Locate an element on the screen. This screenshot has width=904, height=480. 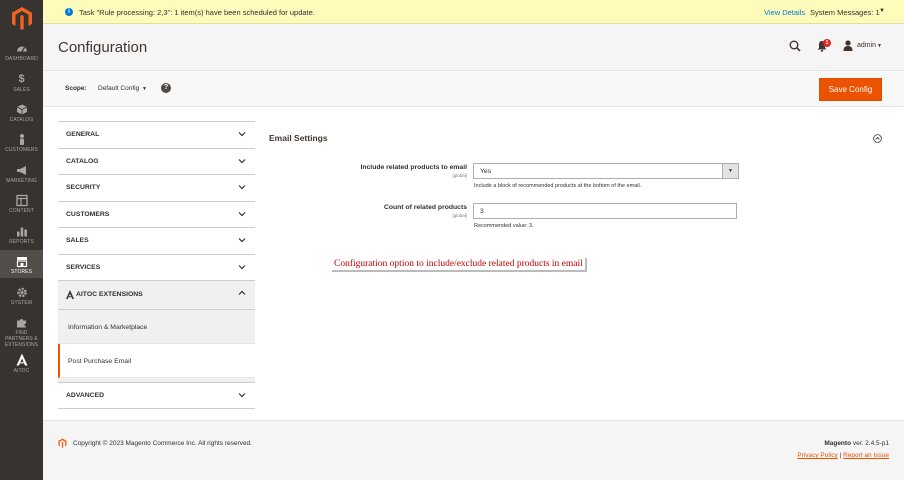
tab-label: CATALOG is located at coordinates (82, 161).